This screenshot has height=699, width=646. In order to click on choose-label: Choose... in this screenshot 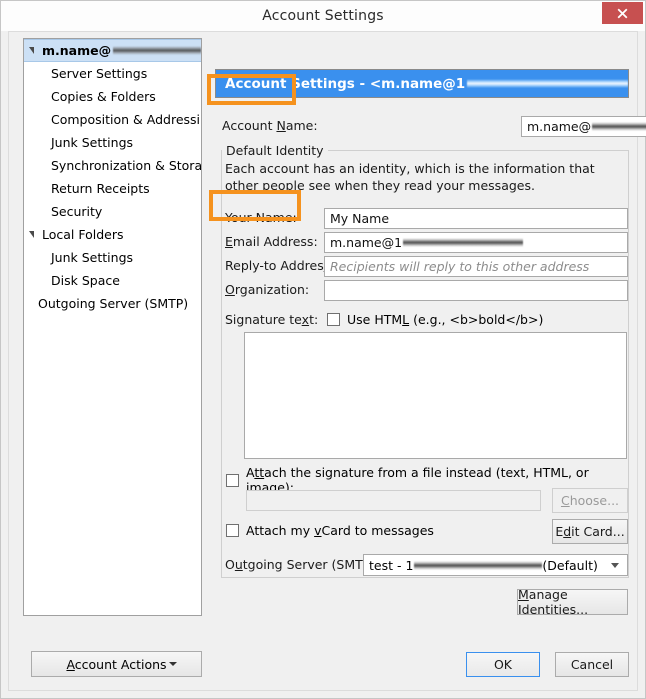, I will do `click(590, 500)`.